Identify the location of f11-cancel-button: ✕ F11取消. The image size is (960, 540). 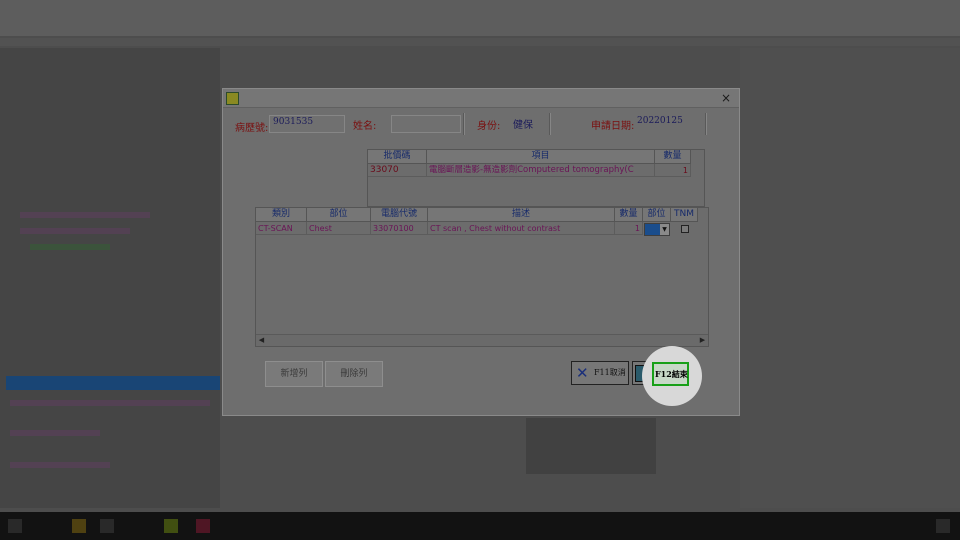
(600, 373).